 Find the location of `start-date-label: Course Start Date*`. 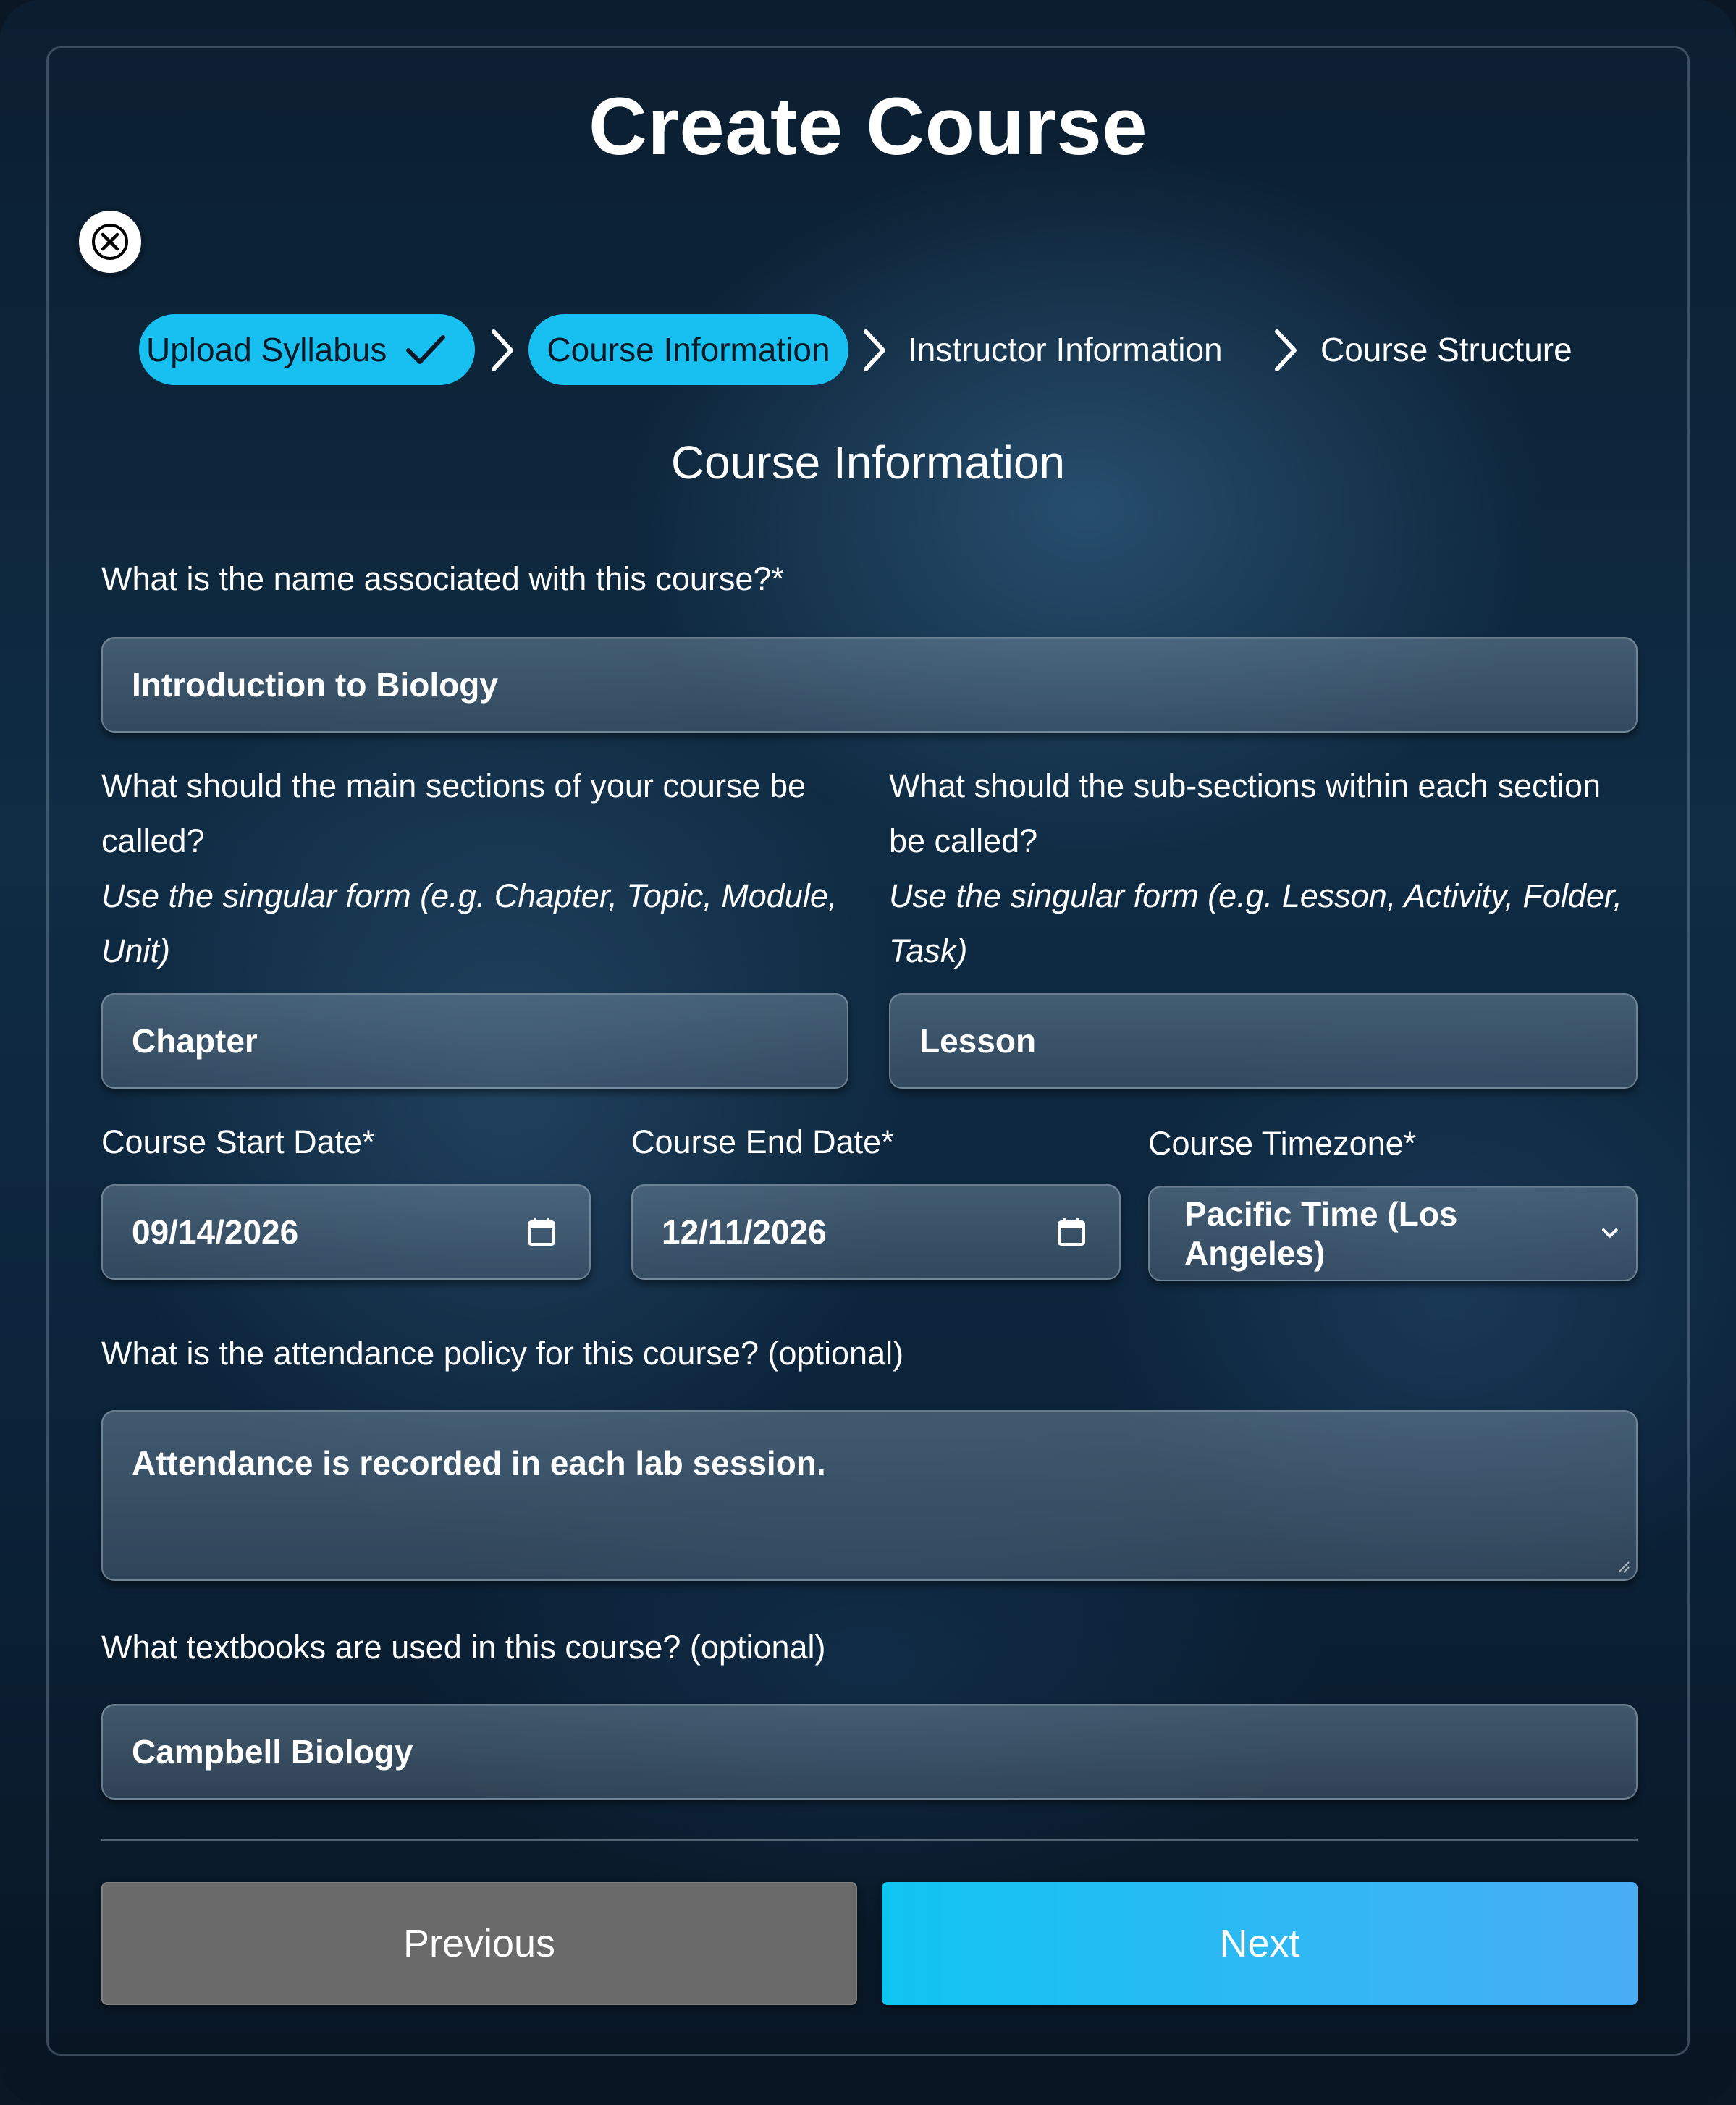

start-date-label: Course Start Date* is located at coordinates (238, 1141).